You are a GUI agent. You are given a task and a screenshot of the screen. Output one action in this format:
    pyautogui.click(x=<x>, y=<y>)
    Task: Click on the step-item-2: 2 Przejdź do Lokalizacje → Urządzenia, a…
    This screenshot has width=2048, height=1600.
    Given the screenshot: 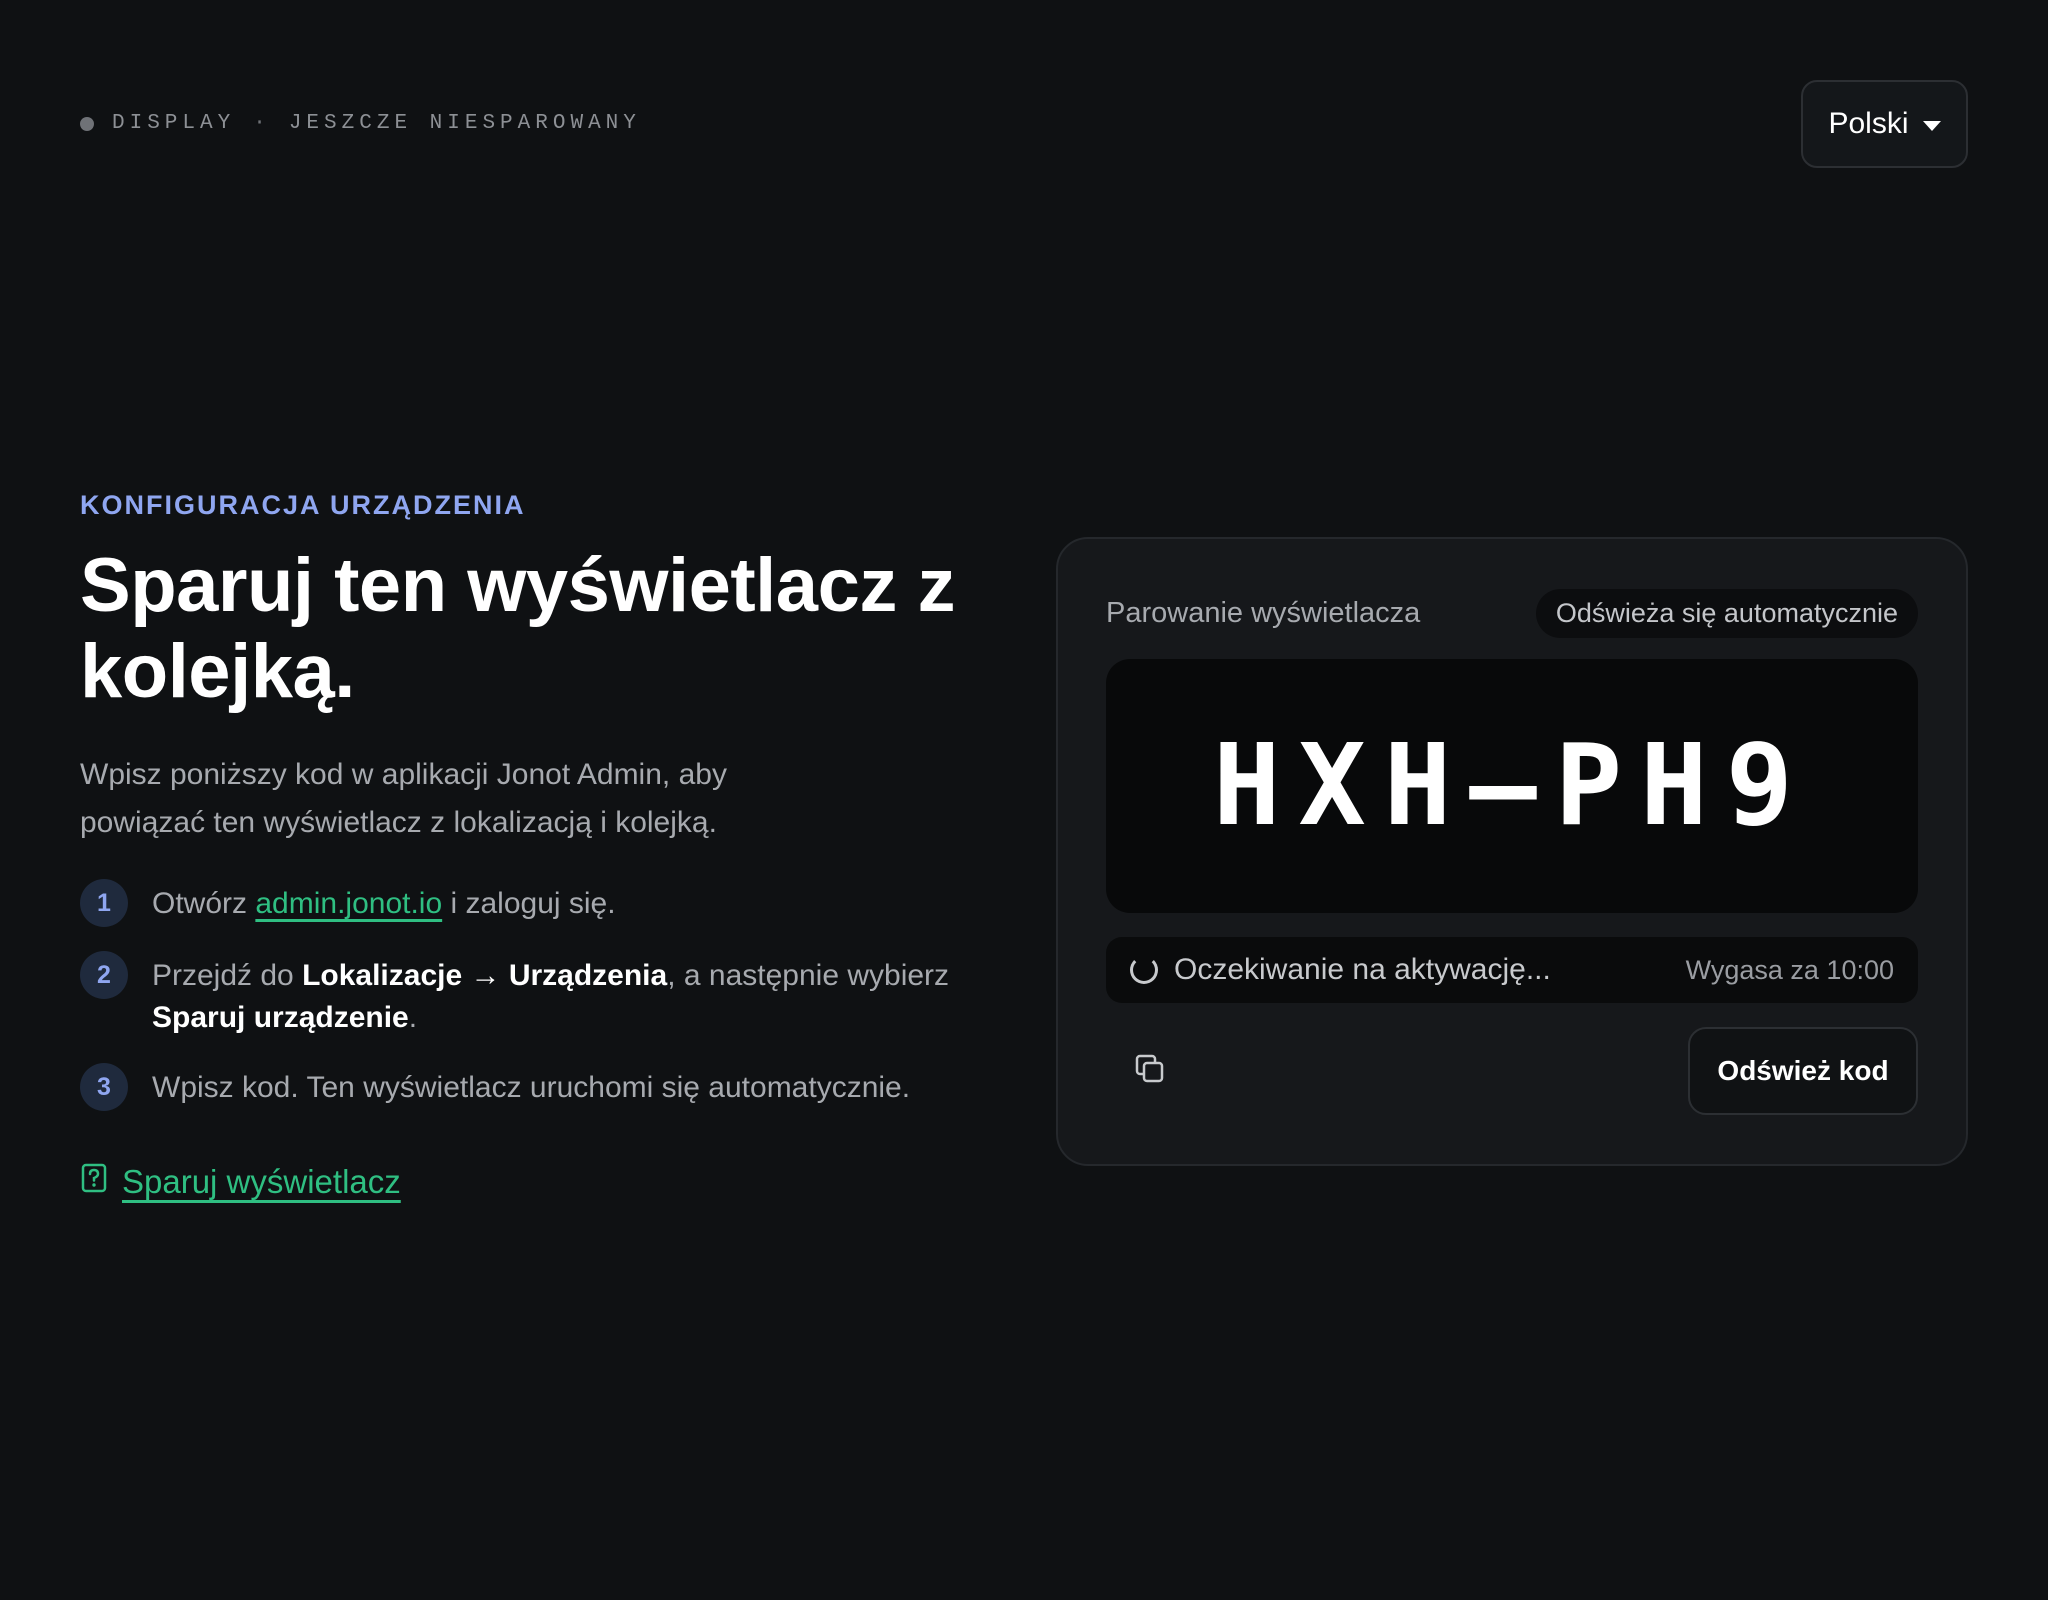 What is the action you would take?
    pyautogui.click(x=530, y=995)
    